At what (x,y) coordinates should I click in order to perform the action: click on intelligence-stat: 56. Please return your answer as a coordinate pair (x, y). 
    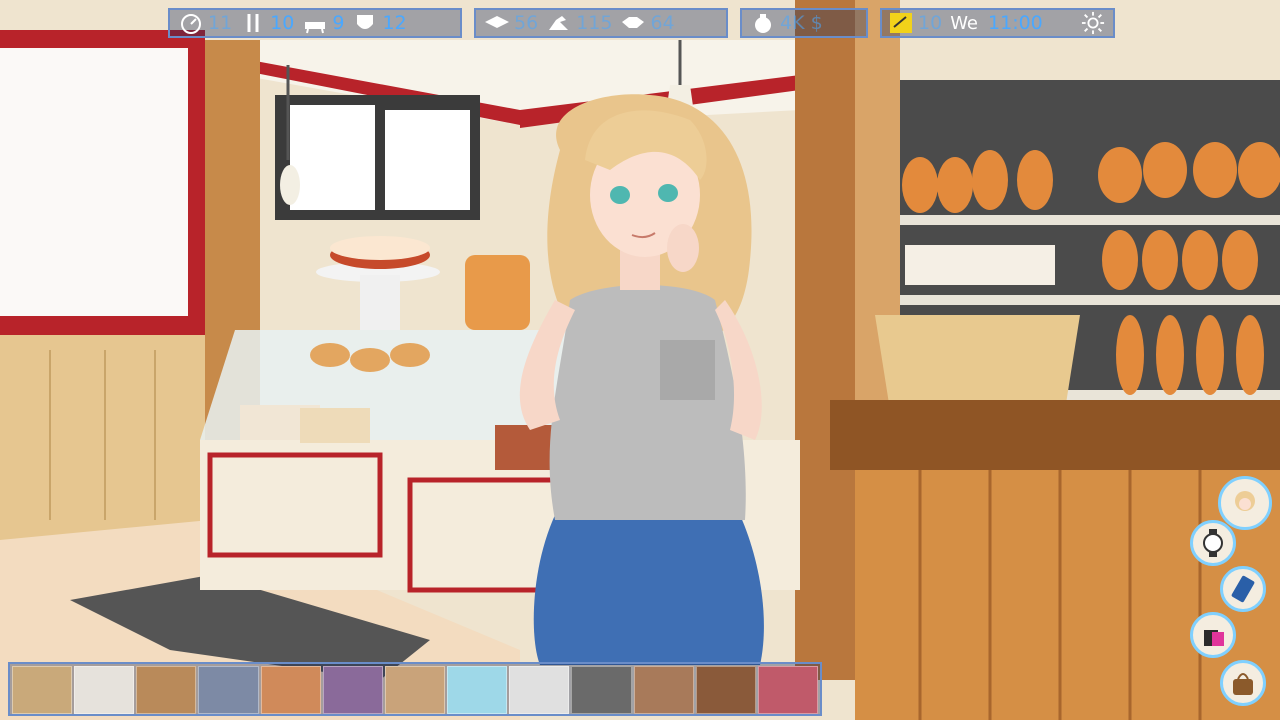
    Looking at the image, I should click on (511, 23).